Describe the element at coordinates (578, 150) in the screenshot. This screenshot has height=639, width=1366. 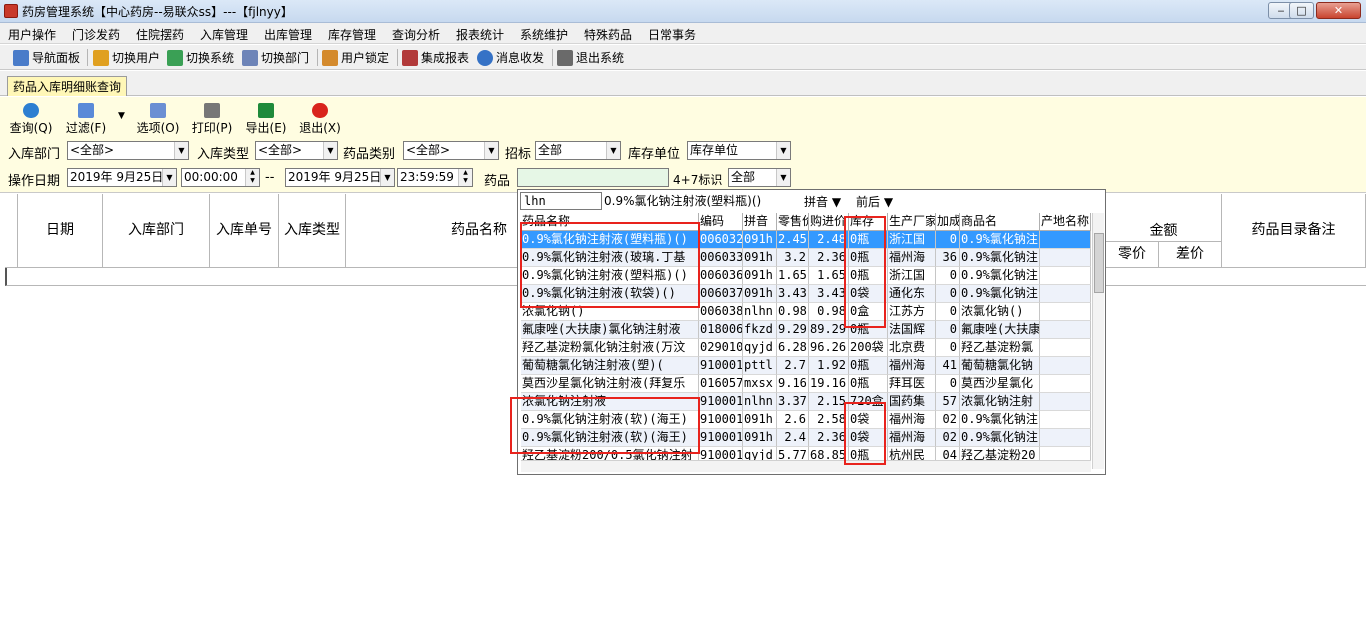
I see `bid-select: 全部 ▼` at that location.